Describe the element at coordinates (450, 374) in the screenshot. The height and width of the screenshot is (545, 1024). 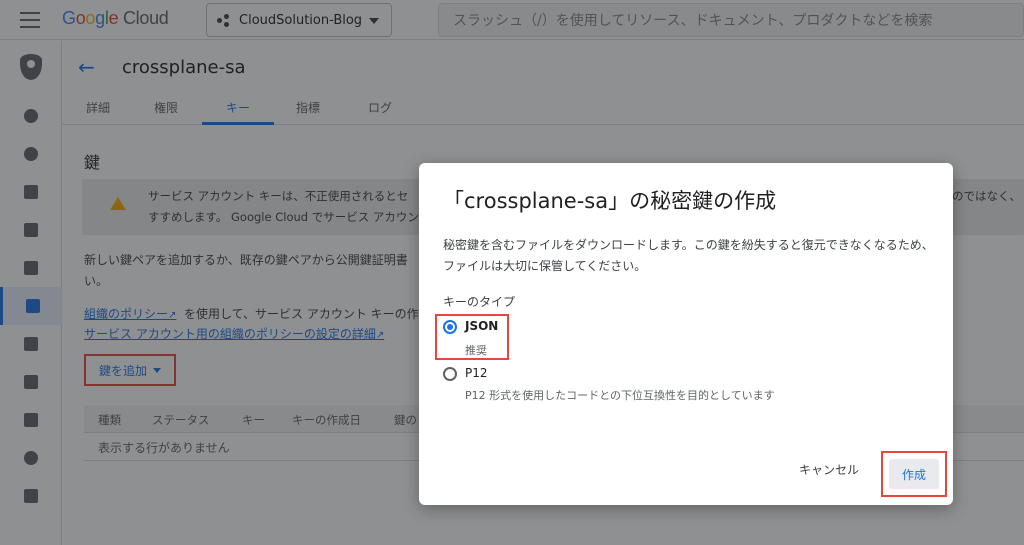
I see `p12-radio` at that location.